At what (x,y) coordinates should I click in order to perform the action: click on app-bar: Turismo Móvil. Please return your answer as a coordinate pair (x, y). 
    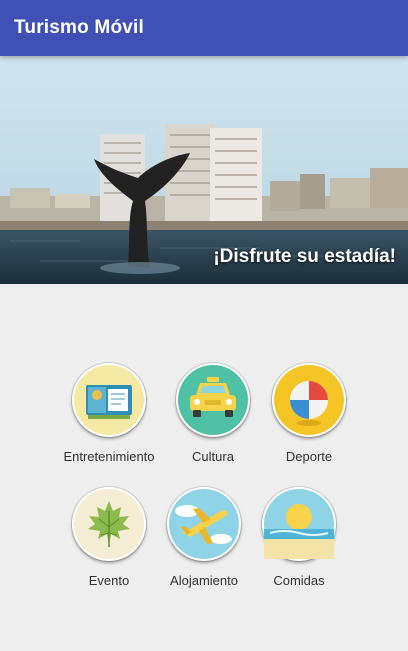
    Looking at the image, I should click on (204, 28).